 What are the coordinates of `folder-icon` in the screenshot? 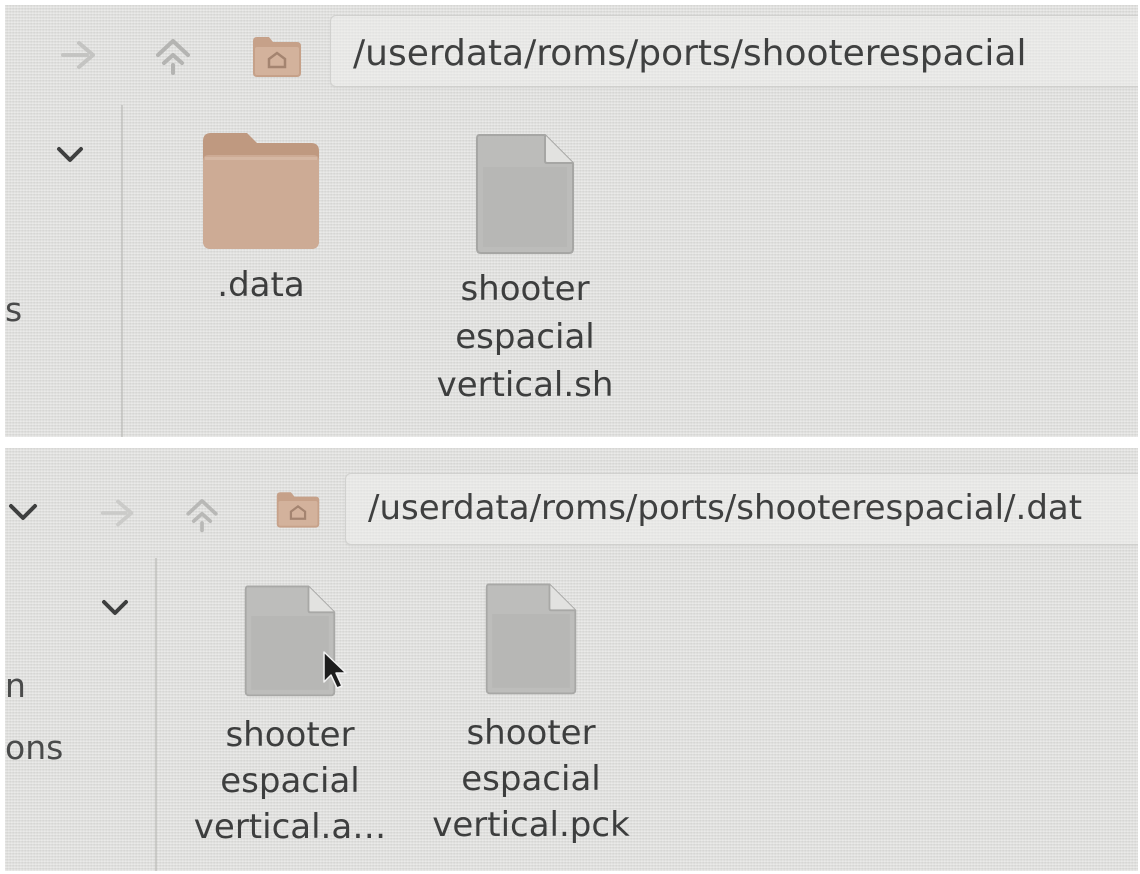 It's located at (261, 191).